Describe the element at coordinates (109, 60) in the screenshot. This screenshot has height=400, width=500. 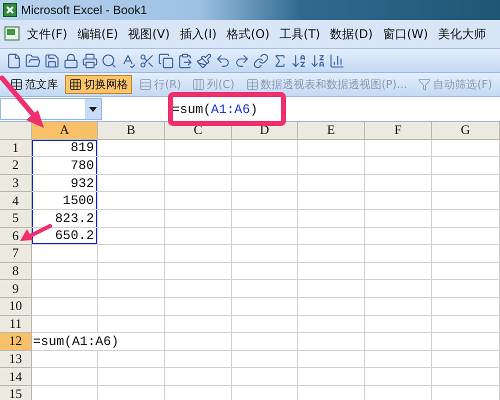
I see `search-icon` at that location.